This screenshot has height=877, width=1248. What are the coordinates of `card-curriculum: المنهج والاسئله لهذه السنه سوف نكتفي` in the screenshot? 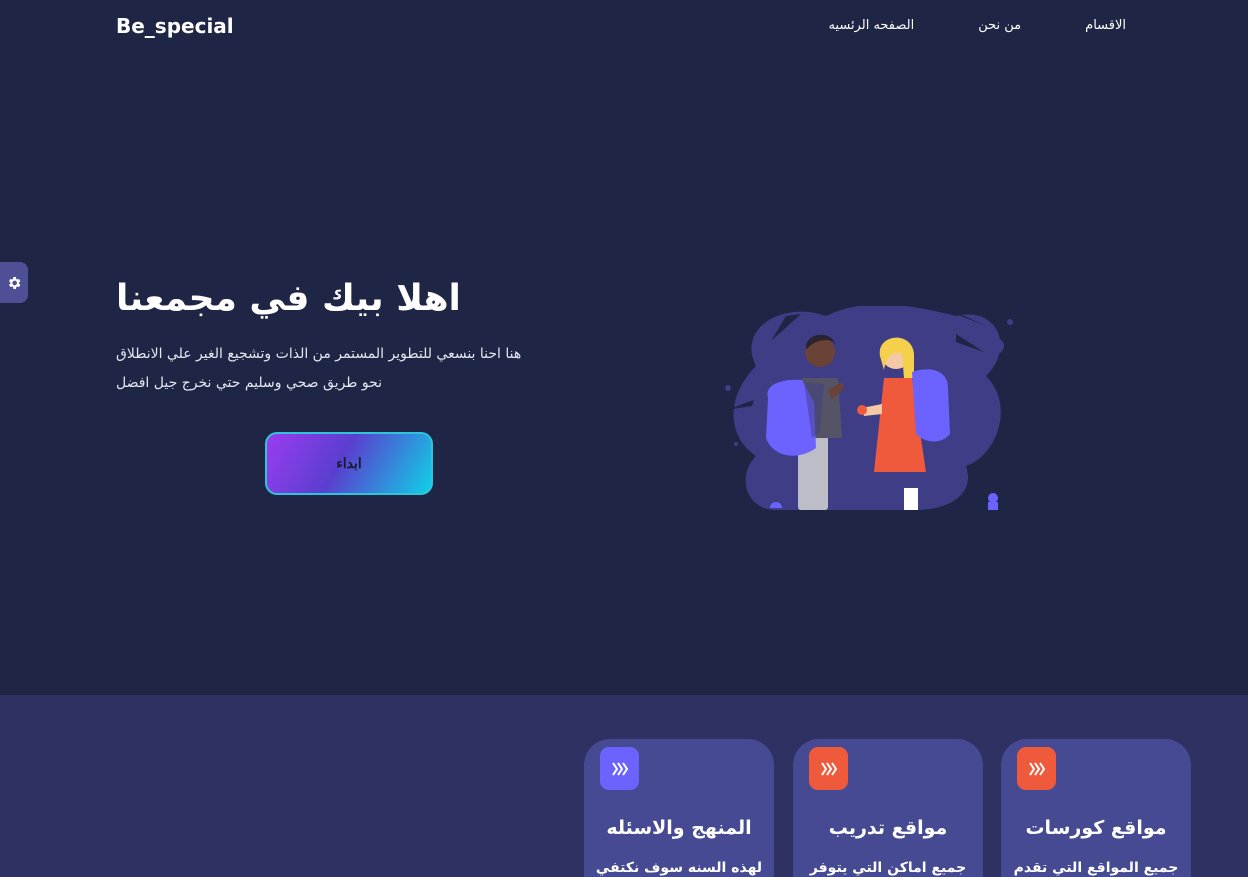 It's located at (679, 808).